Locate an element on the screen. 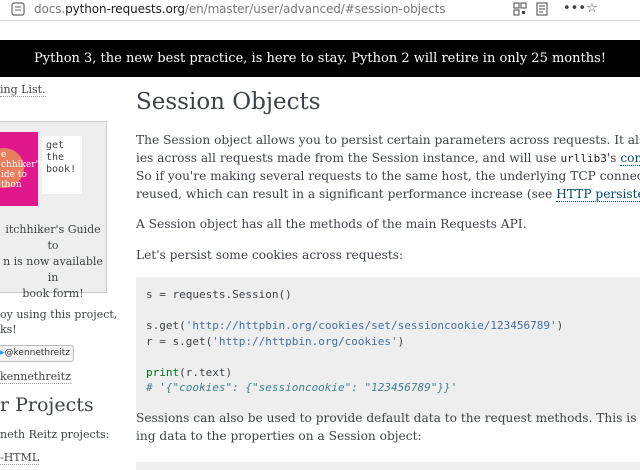 The width and height of the screenshot is (640, 470). follow-twitter-button: ▸@kennethreitz is located at coordinates (37, 353).